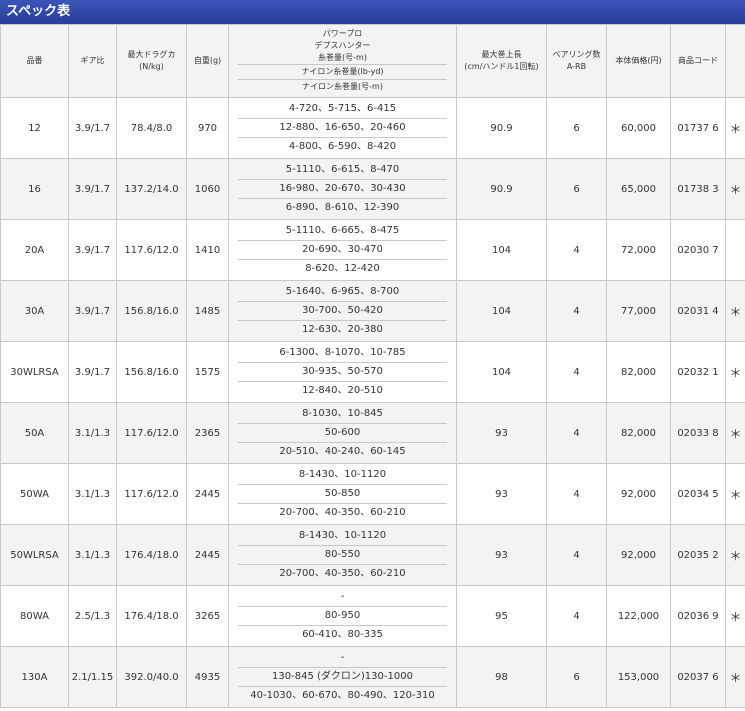 This screenshot has height=711, width=745. What do you see at coordinates (207, 128) in the screenshot?
I see `cell-weight: 970` at bounding box center [207, 128].